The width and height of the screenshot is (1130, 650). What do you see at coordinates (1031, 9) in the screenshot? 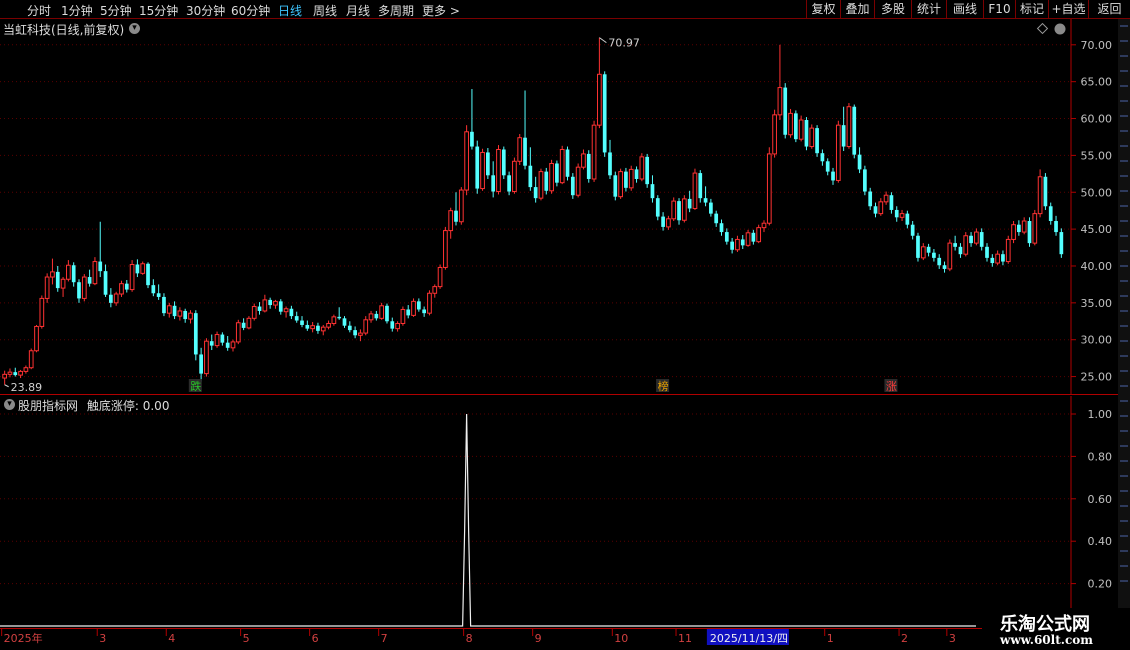
I see `toolbar-button: 标记` at bounding box center [1031, 9].